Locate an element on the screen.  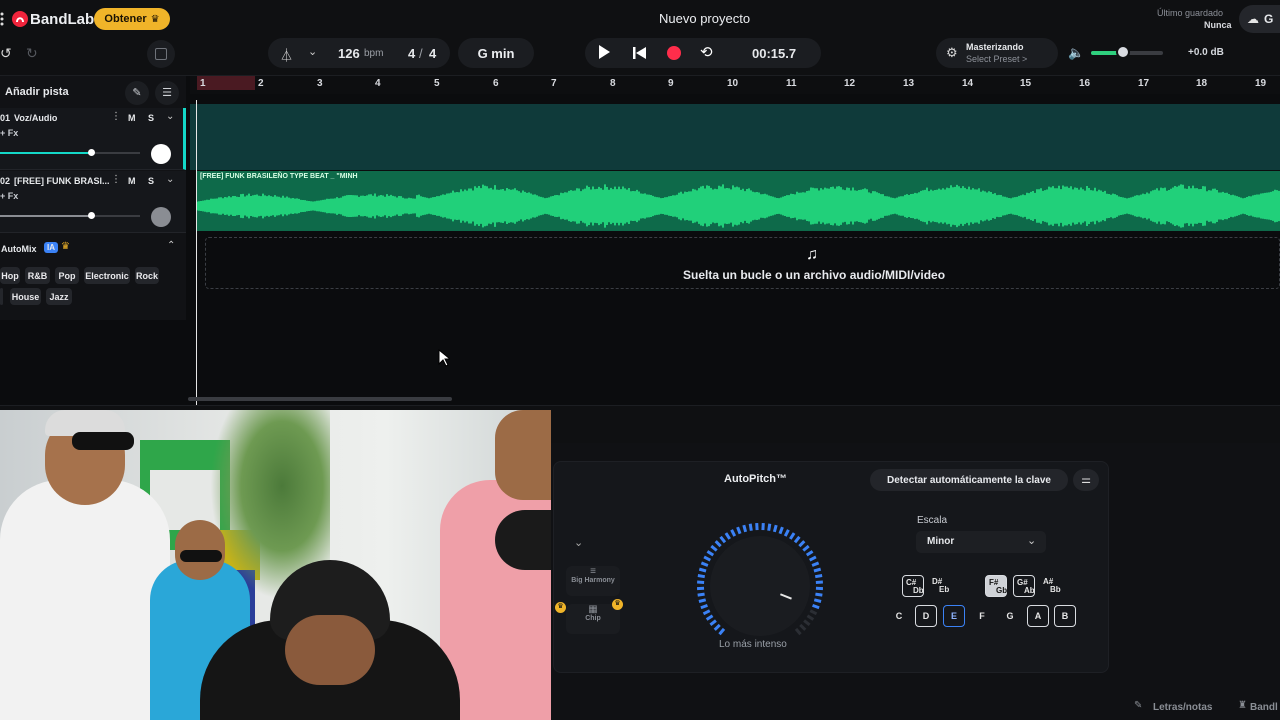
key-e: E is located at coordinates (954, 616).